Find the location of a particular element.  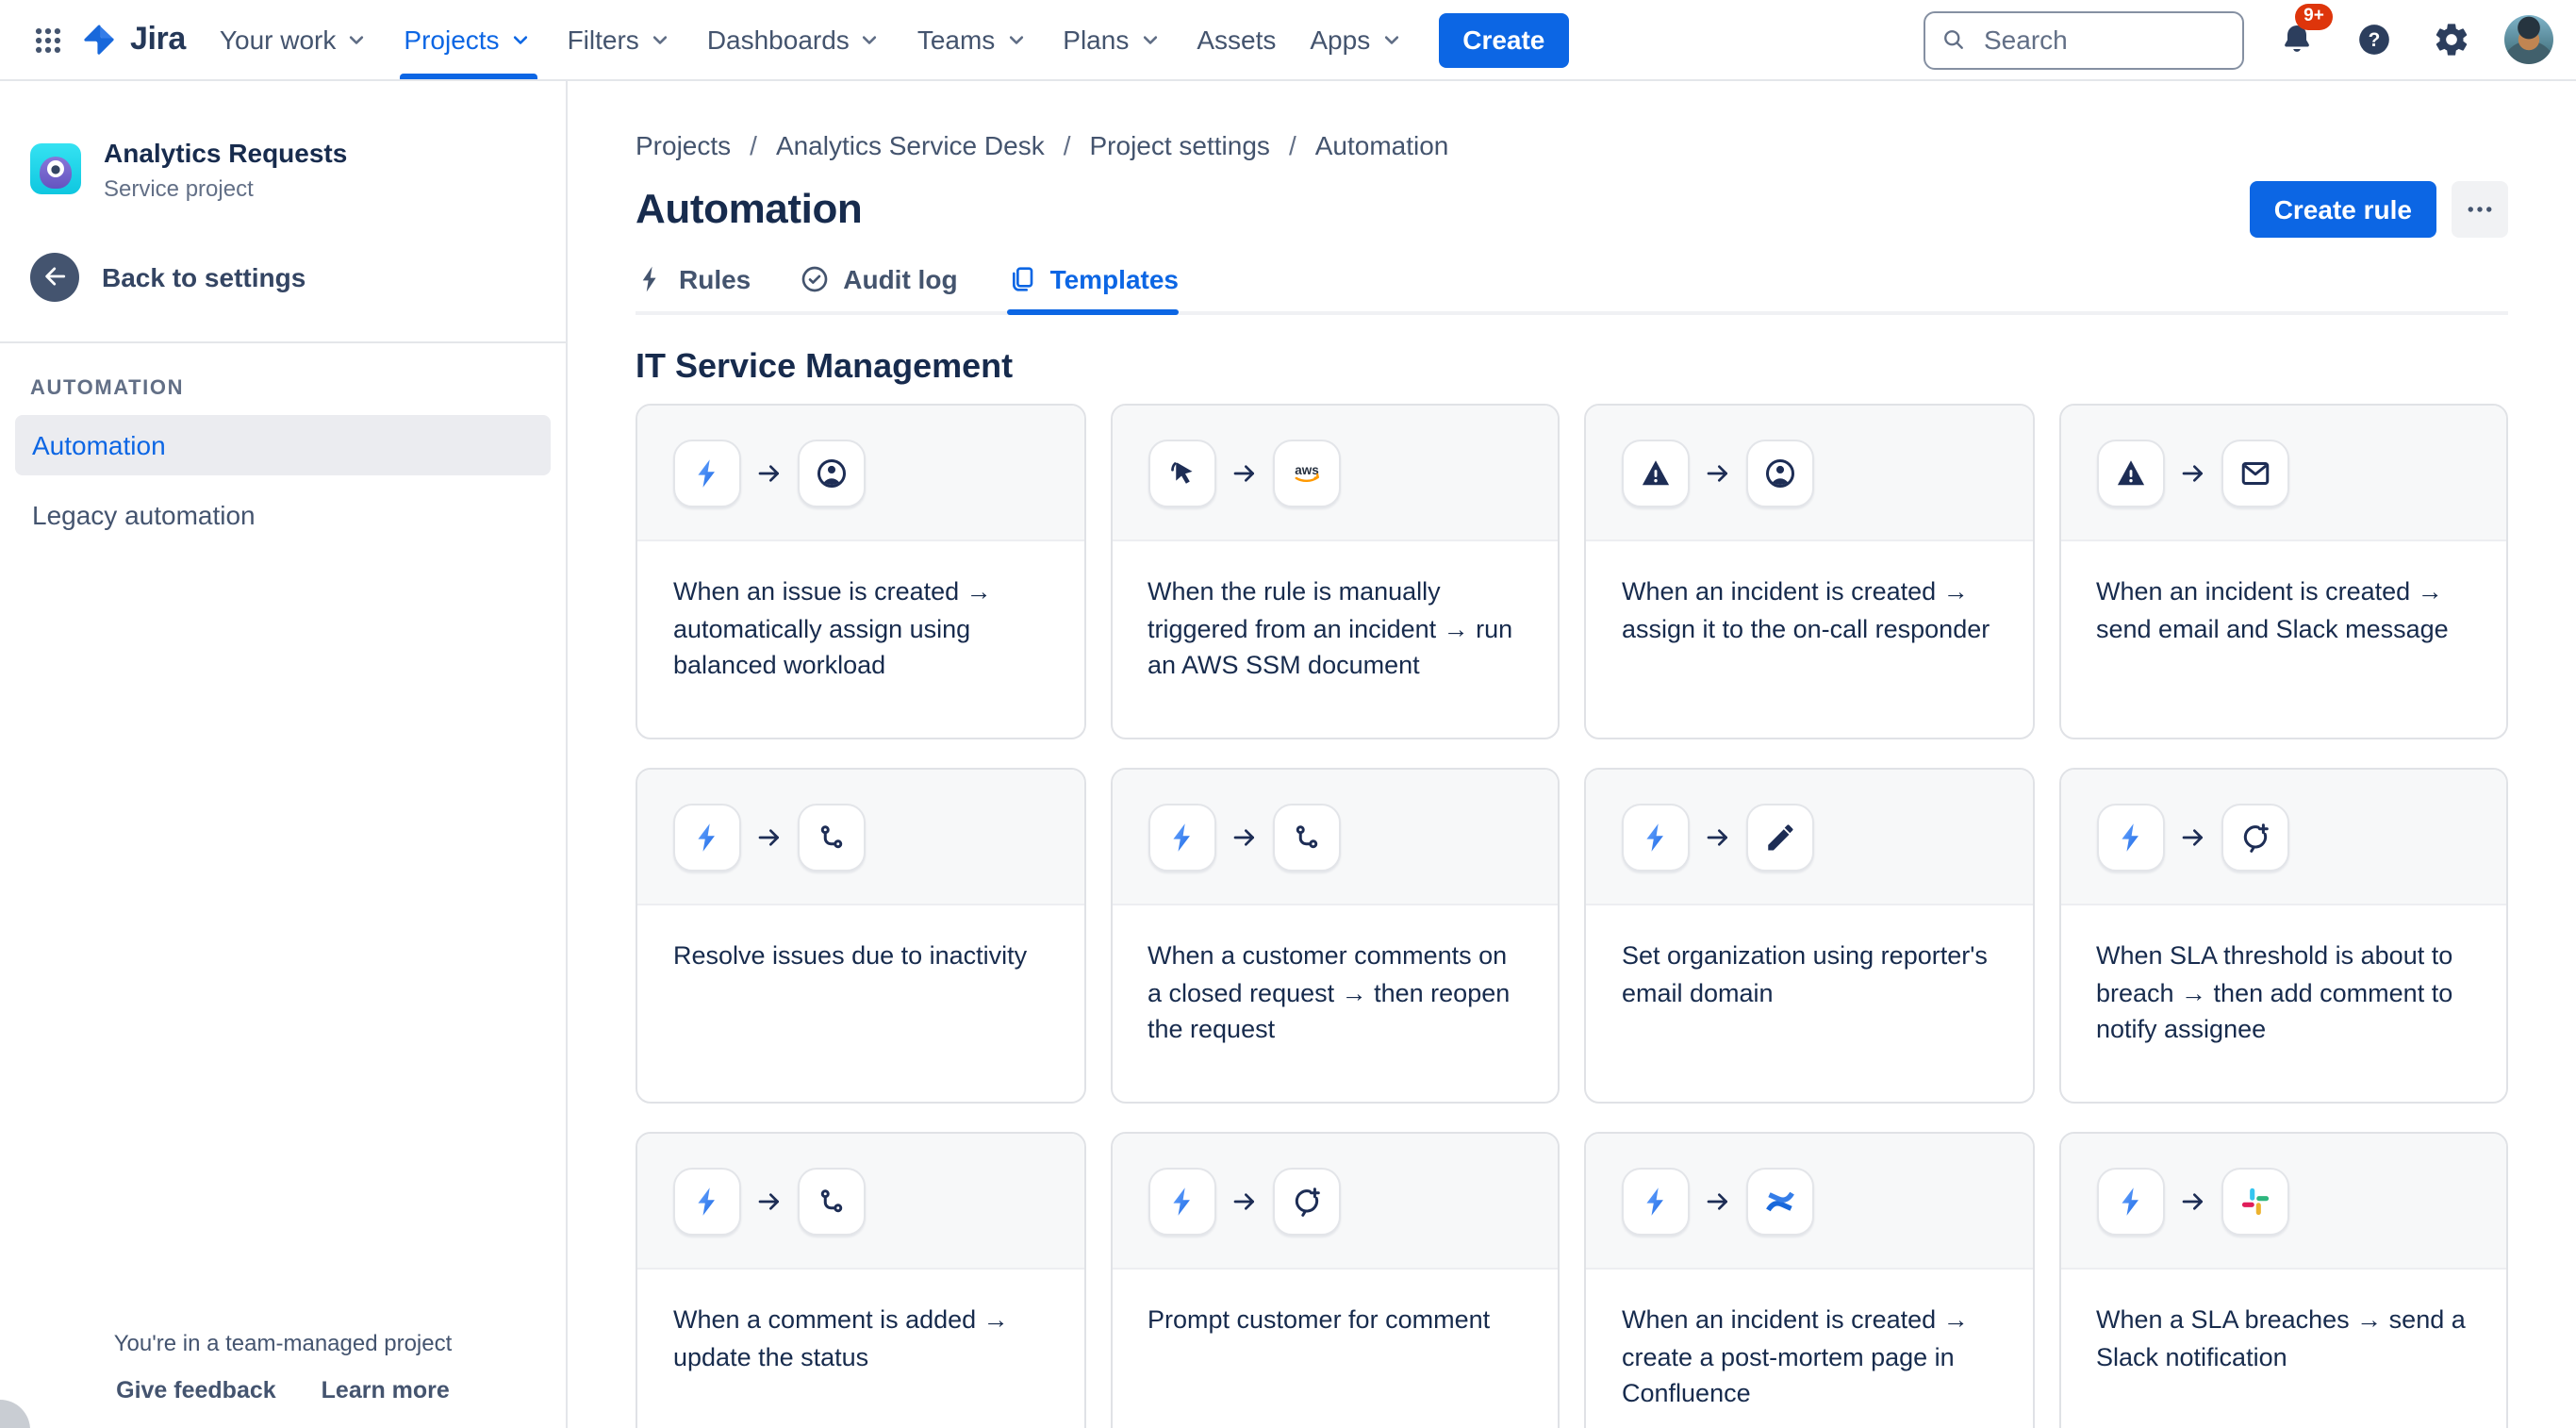

confluence-icon is located at coordinates (1780, 1201).